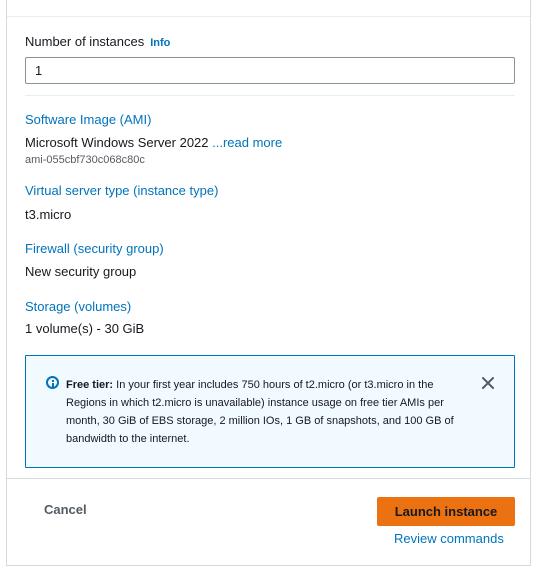  I want to click on number-of-instances-input, so click(270, 70).